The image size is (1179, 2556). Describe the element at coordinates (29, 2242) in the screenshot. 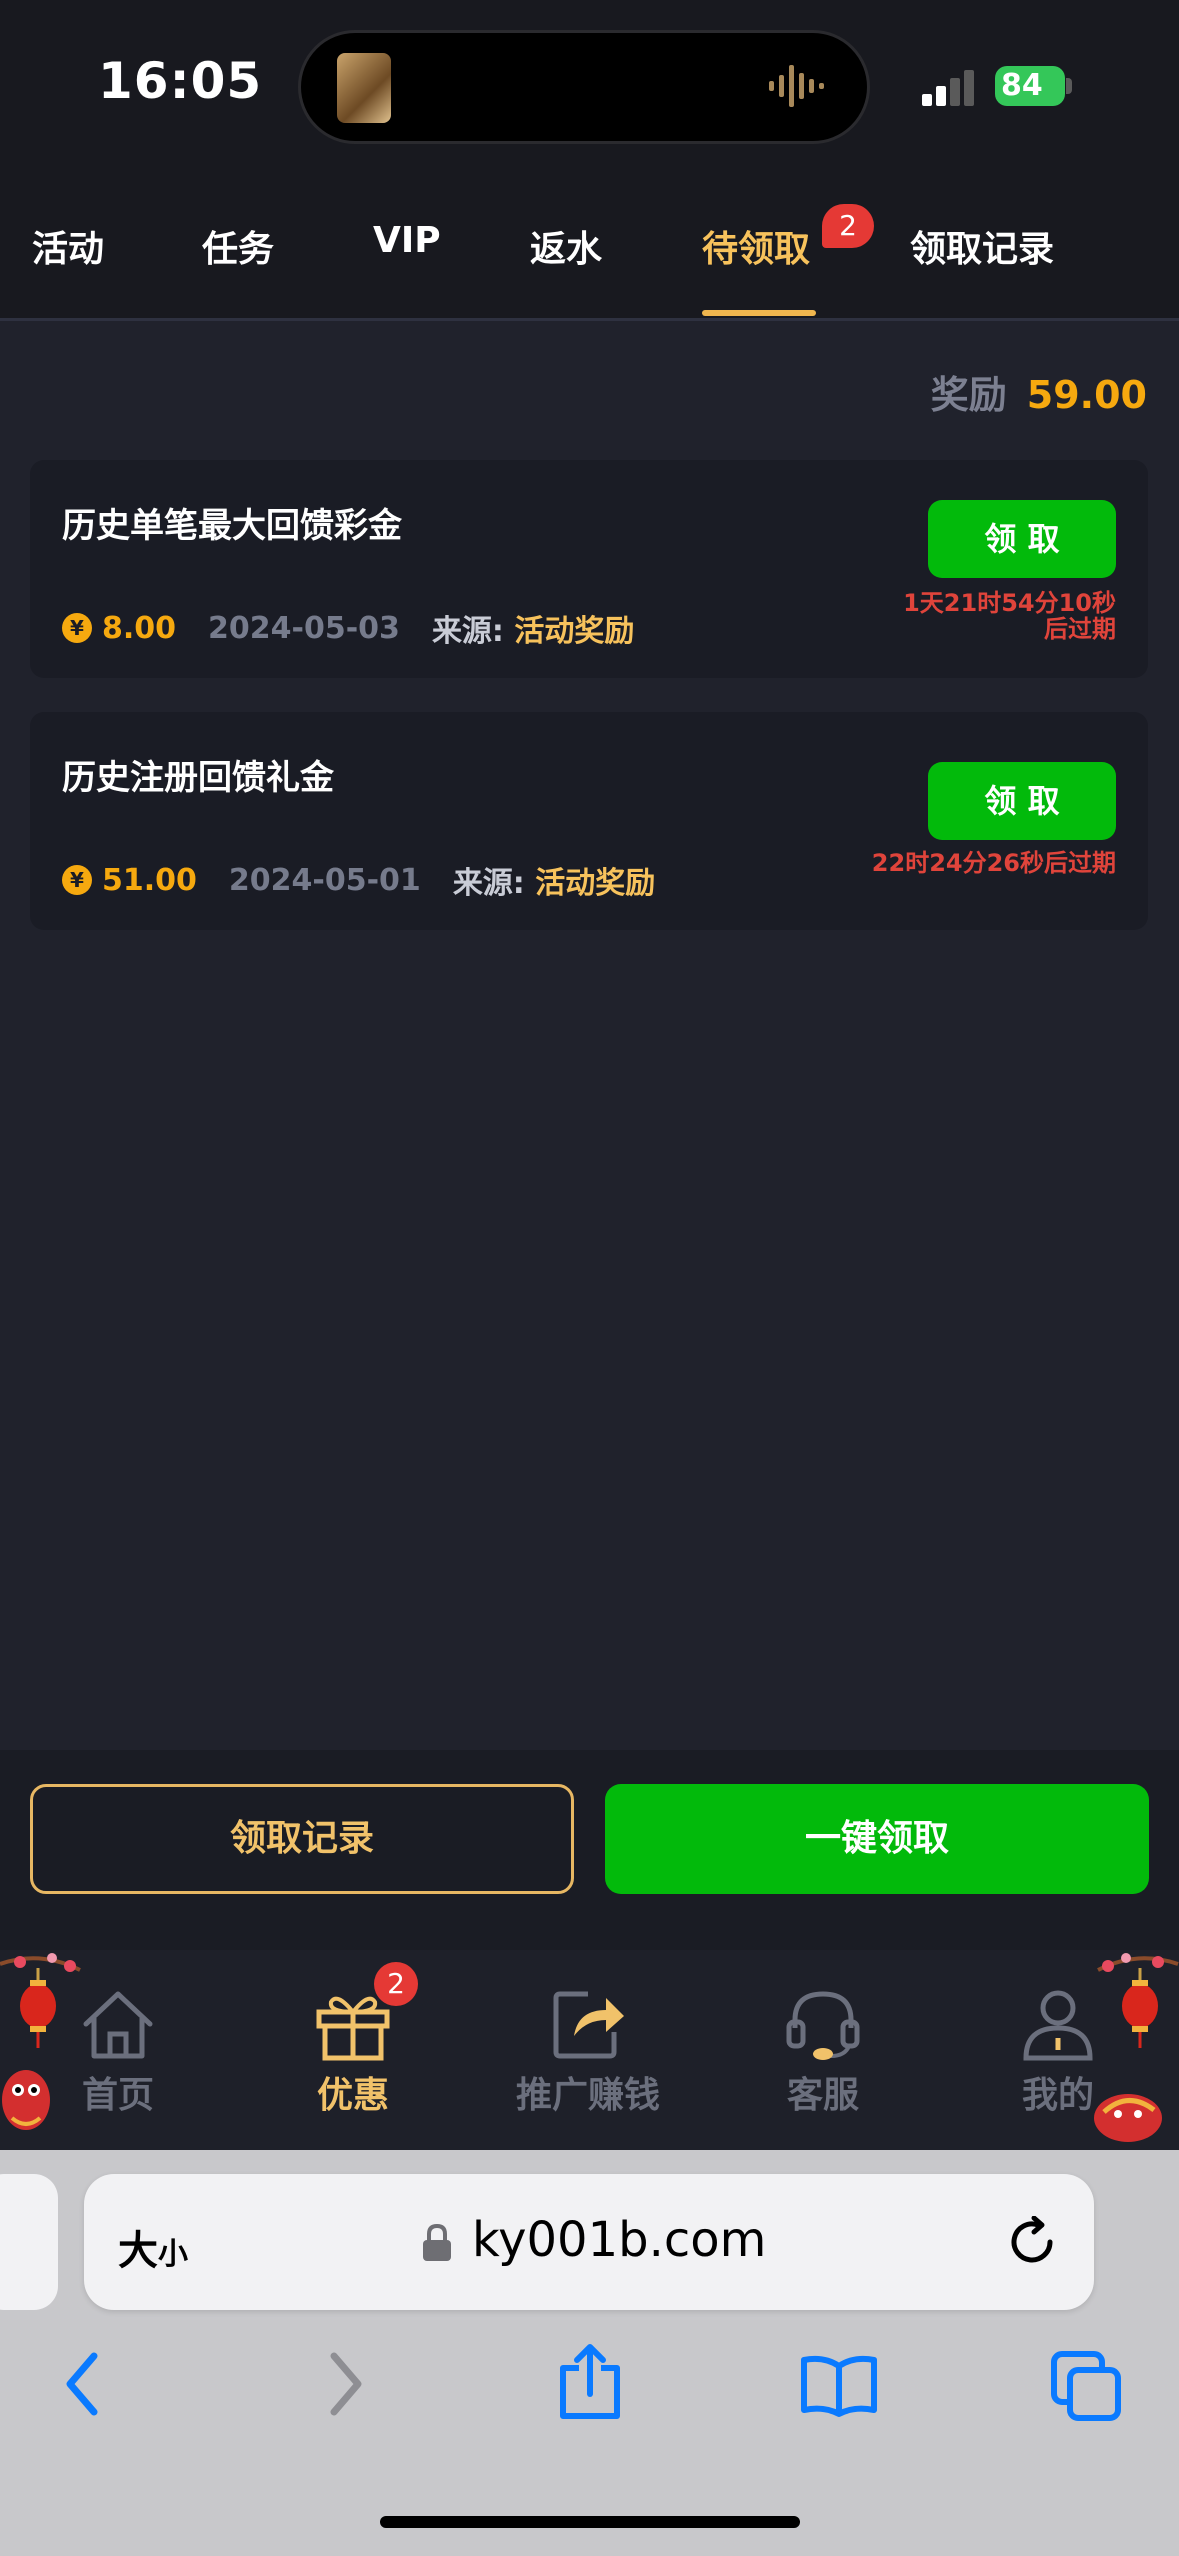

I see `previous-tab-preview` at that location.